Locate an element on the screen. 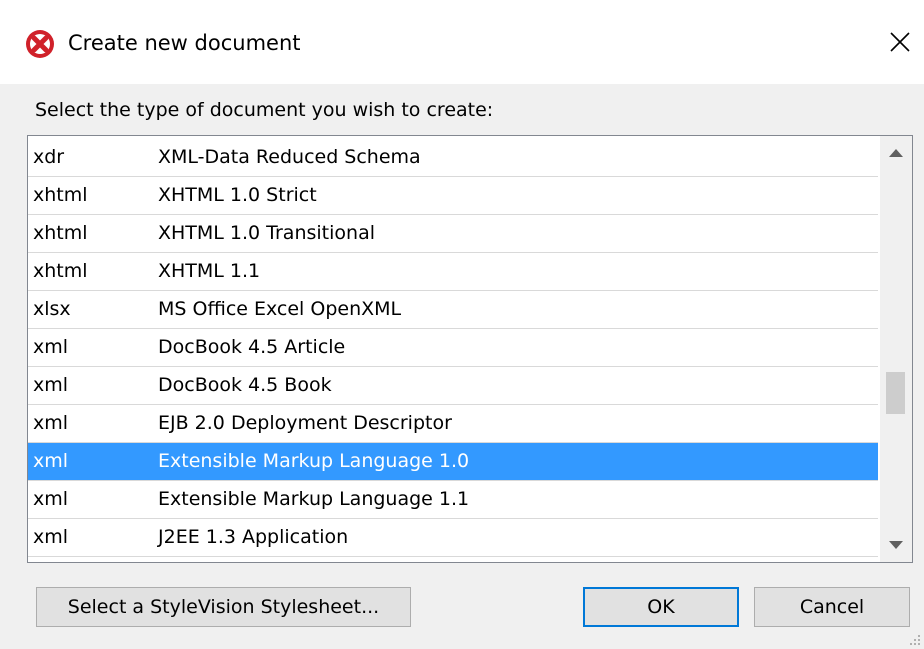 The image size is (924, 649). scroll-down-button is located at coordinates (896, 545).